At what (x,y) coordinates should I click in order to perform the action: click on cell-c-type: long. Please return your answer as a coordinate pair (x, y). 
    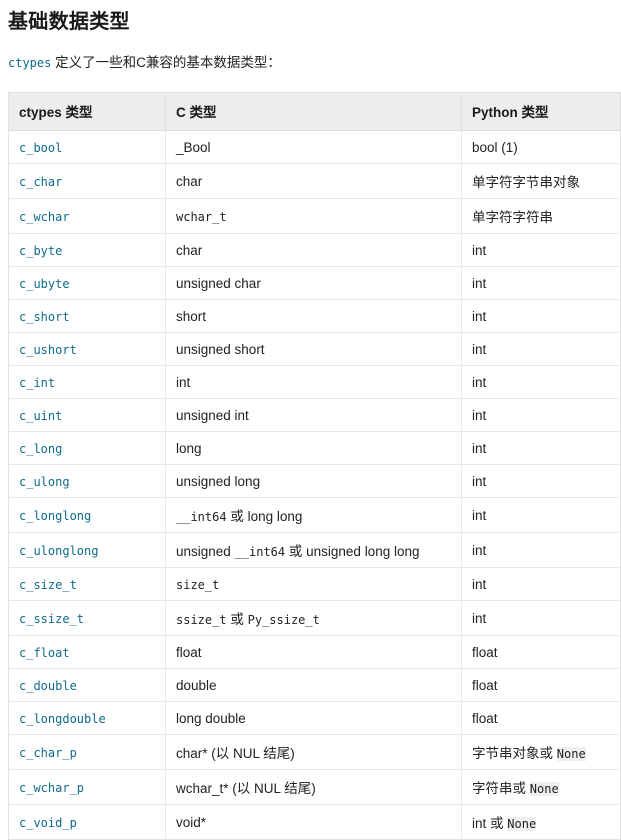
    Looking at the image, I should click on (313, 448).